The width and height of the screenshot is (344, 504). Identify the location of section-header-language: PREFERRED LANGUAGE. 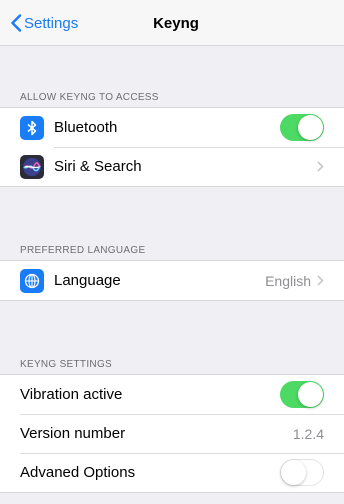
(83, 250).